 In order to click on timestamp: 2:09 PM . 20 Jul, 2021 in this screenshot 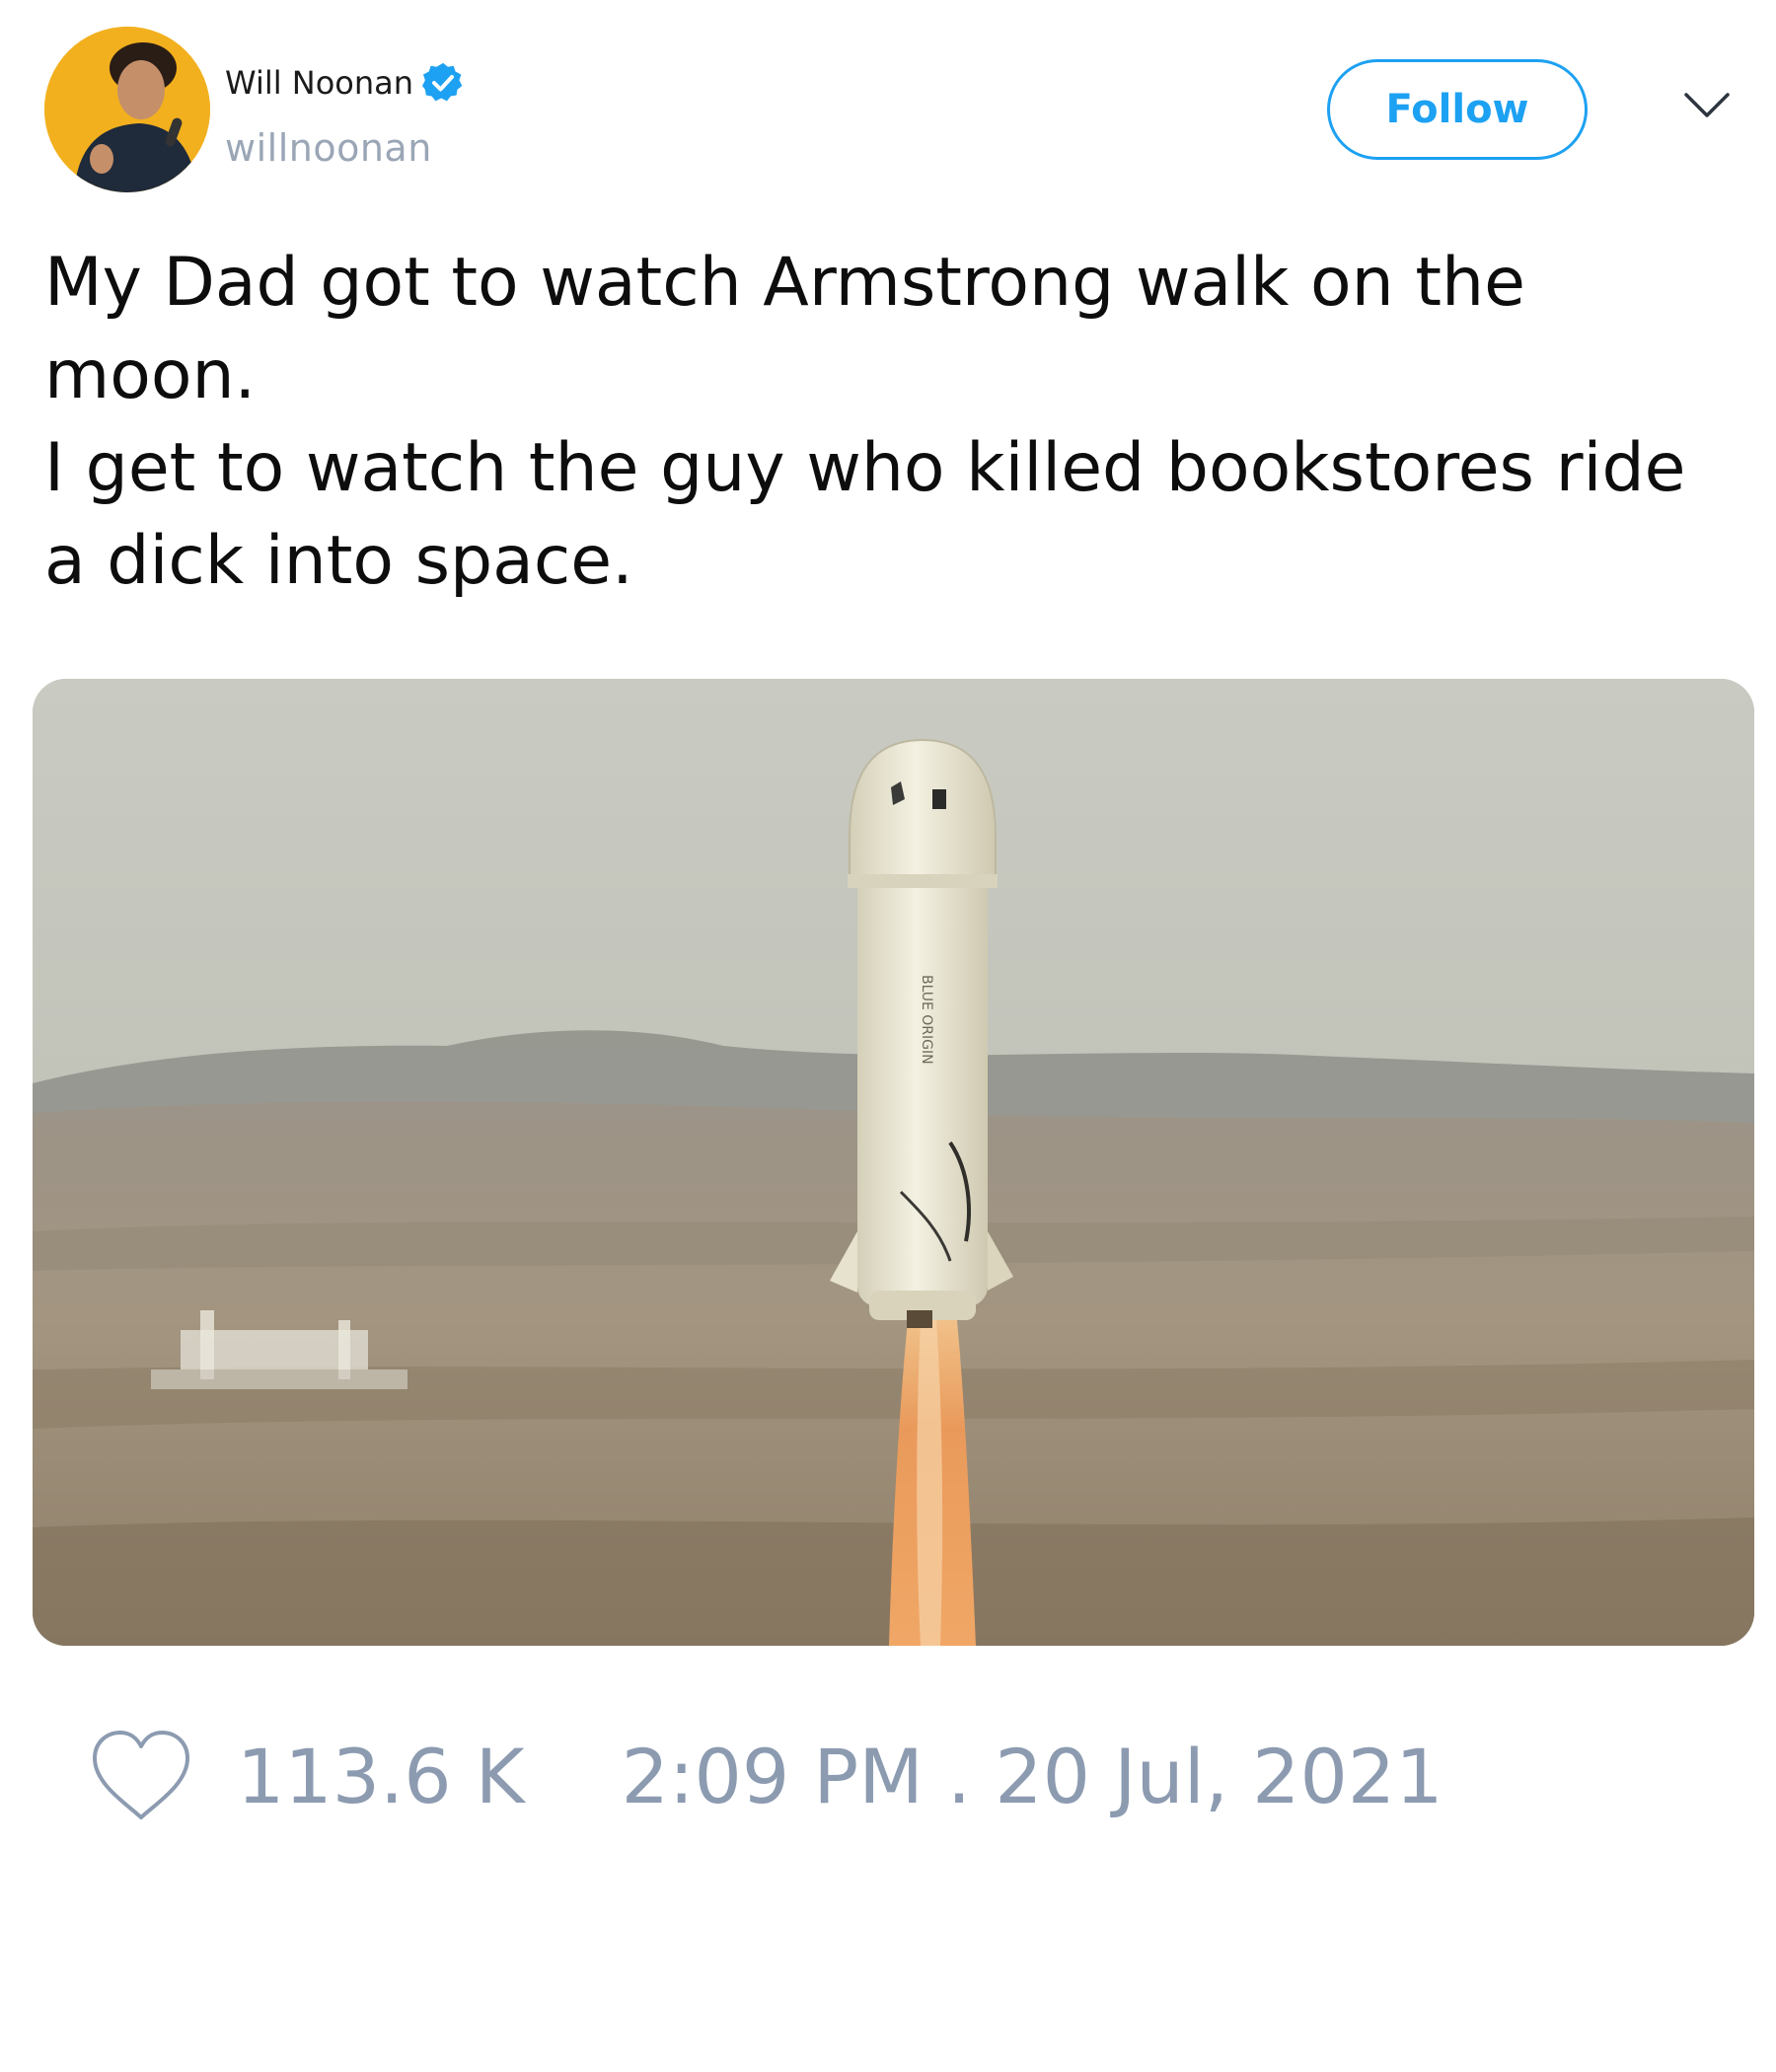, I will do `click(1032, 1777)`.